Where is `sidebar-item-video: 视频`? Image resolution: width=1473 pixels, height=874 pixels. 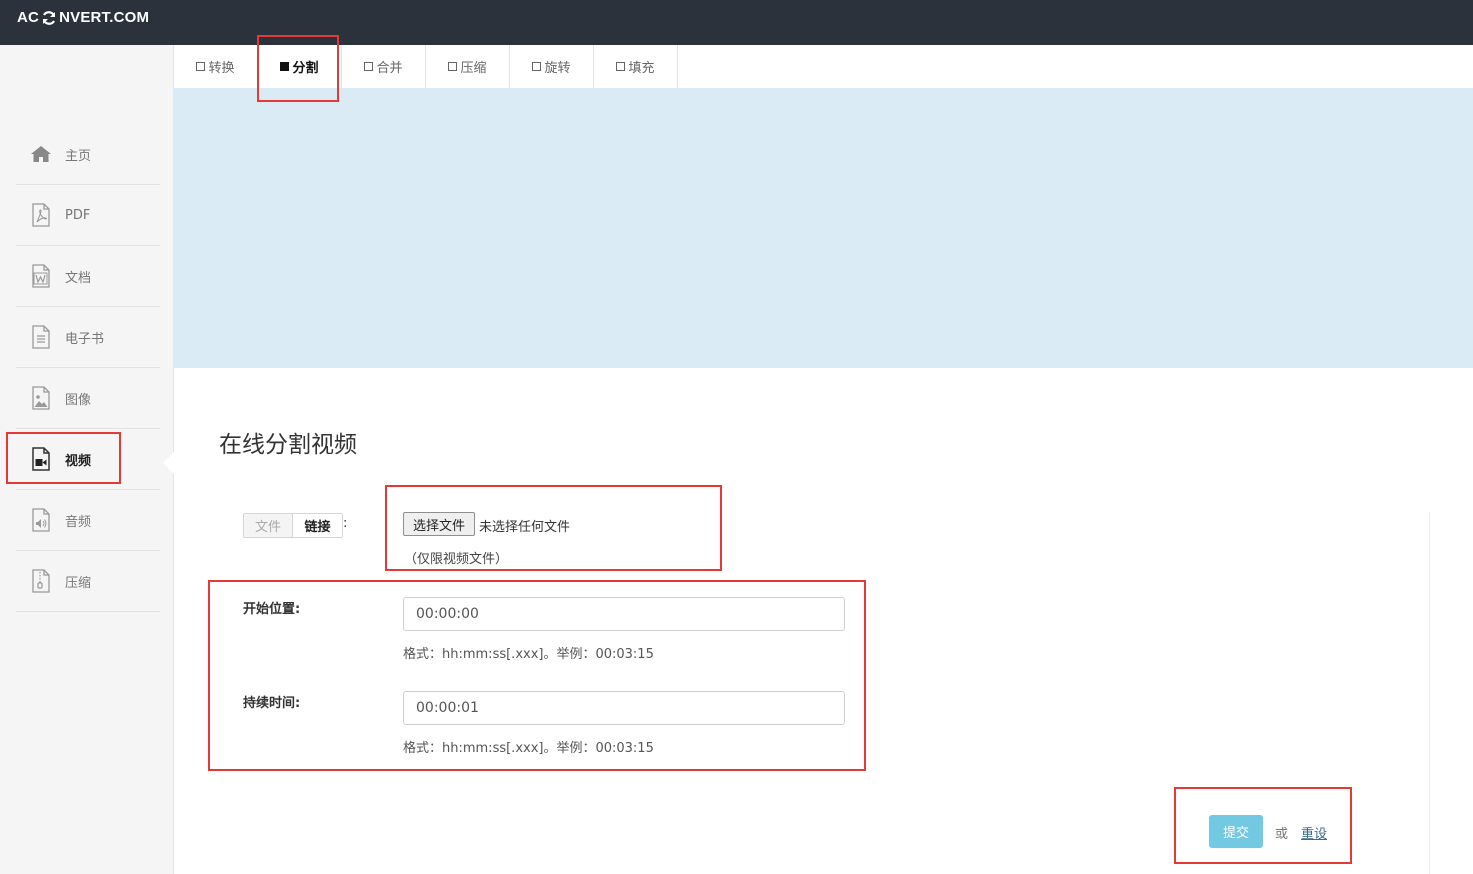
sidebar-item-video: 视频 is located at coordinates (88, 459).